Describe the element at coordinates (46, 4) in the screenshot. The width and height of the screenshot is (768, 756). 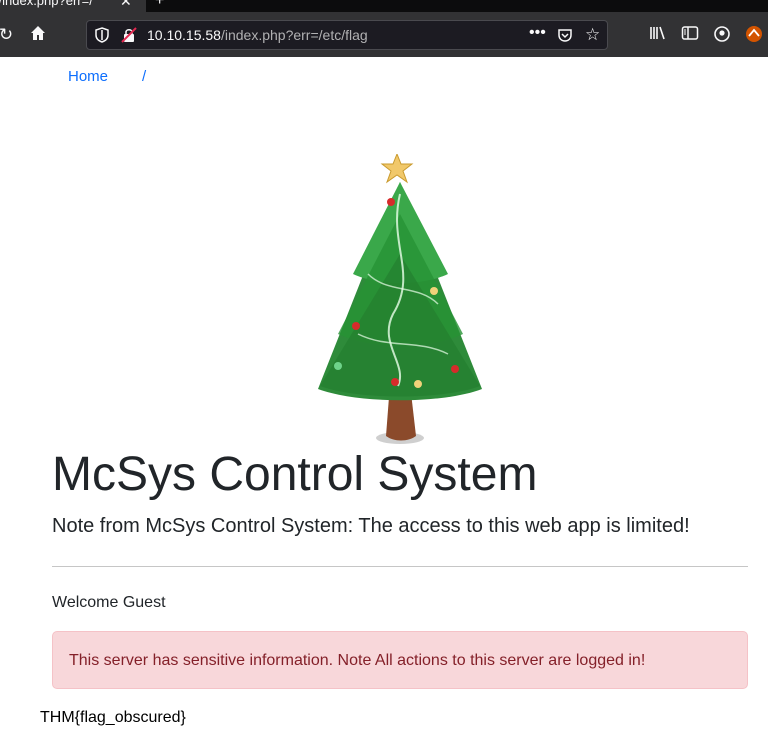
I see `tab-title: s/index.php?err=/` at that location.